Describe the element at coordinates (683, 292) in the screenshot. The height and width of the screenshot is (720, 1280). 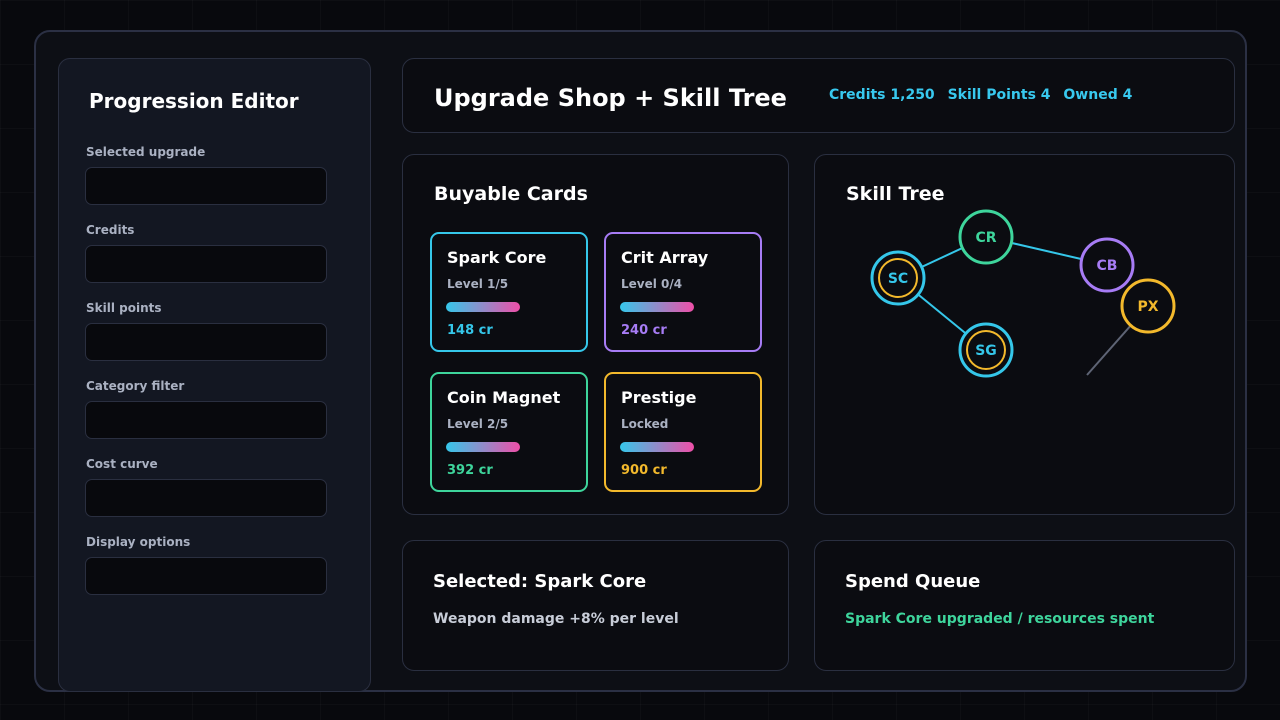
I see `upgrade-card-crit-array: Crit Array Level 0/4 240 cr` at that location.